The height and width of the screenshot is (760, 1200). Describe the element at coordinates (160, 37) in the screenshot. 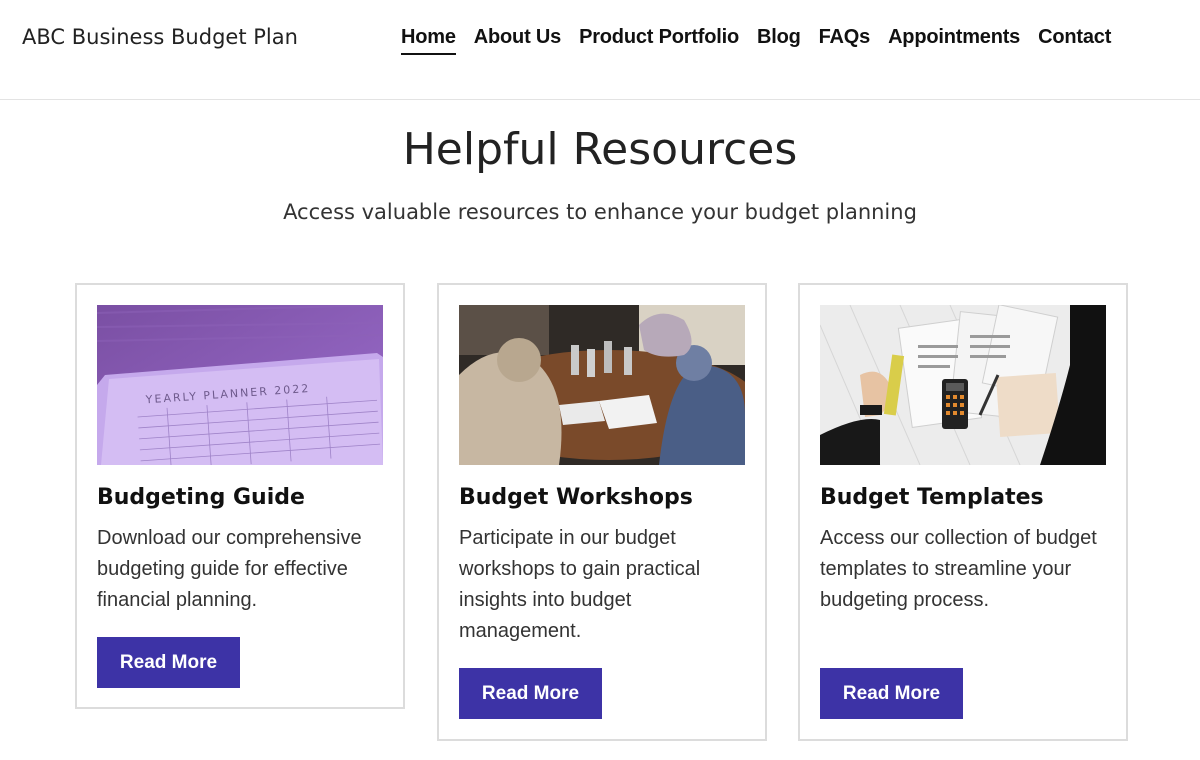

I see `site-brand: ABC Business Budget Plan` at that location.